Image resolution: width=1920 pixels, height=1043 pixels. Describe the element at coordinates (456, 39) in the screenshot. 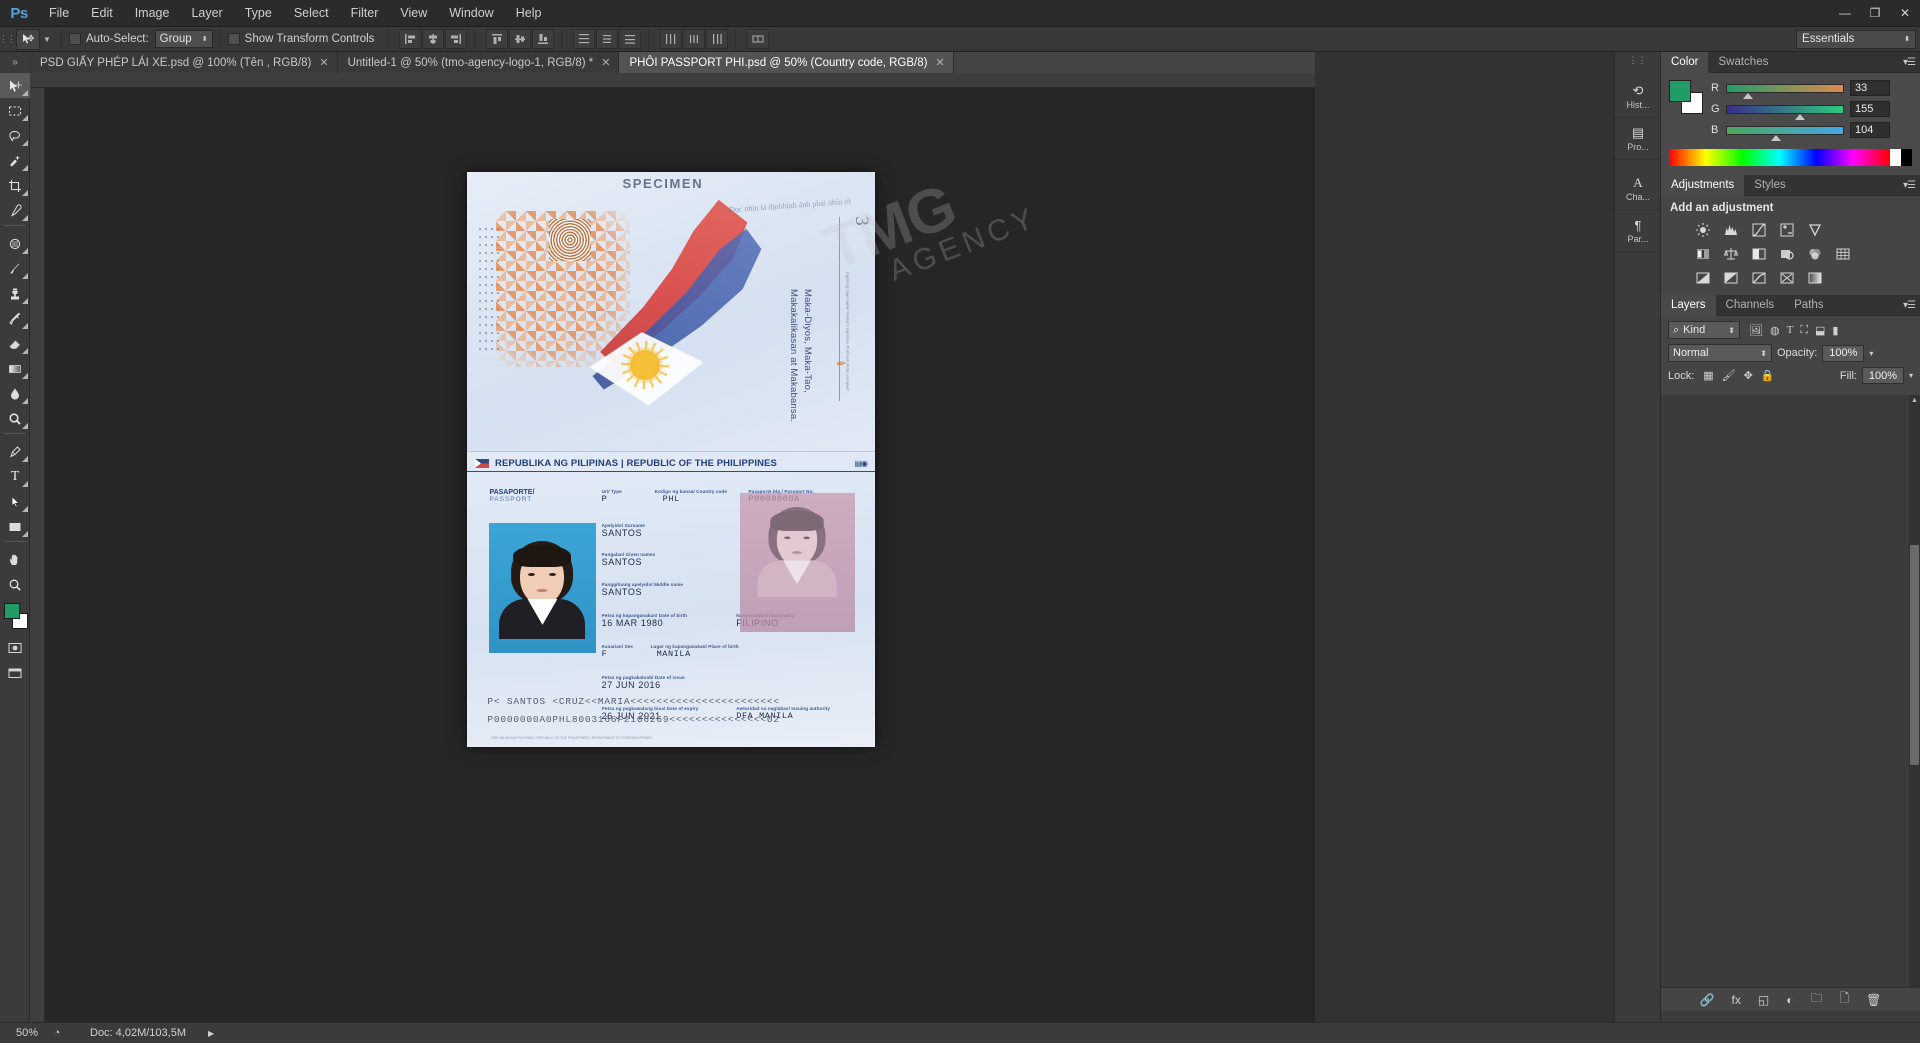

I see `align-right-edges-icon` at that location.